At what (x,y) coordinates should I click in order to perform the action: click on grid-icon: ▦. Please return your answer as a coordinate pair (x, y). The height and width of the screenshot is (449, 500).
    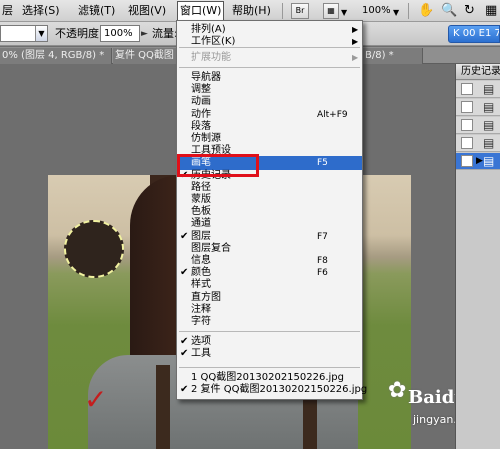
    Looking at the image, I should click on (491, 11).